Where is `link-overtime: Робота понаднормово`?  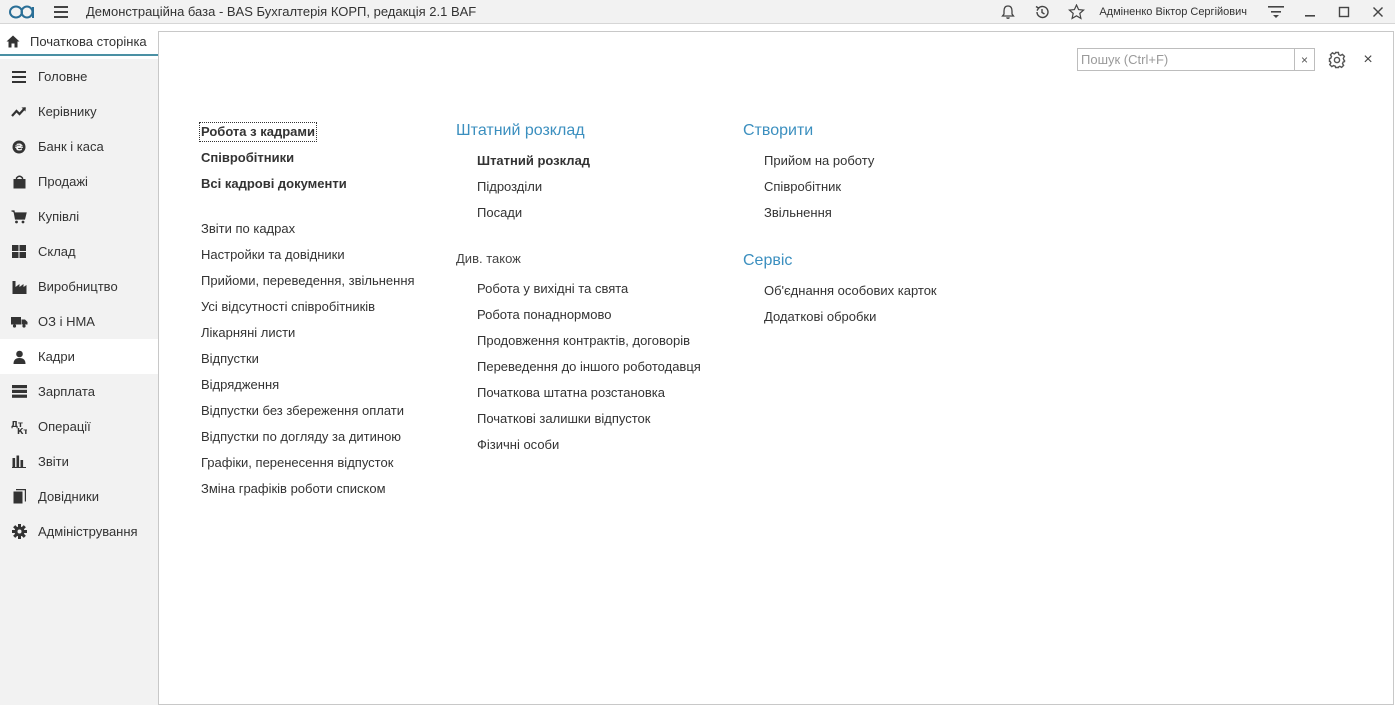
link-overtime: Робота понаднормово is located at coordinates (544, 315).